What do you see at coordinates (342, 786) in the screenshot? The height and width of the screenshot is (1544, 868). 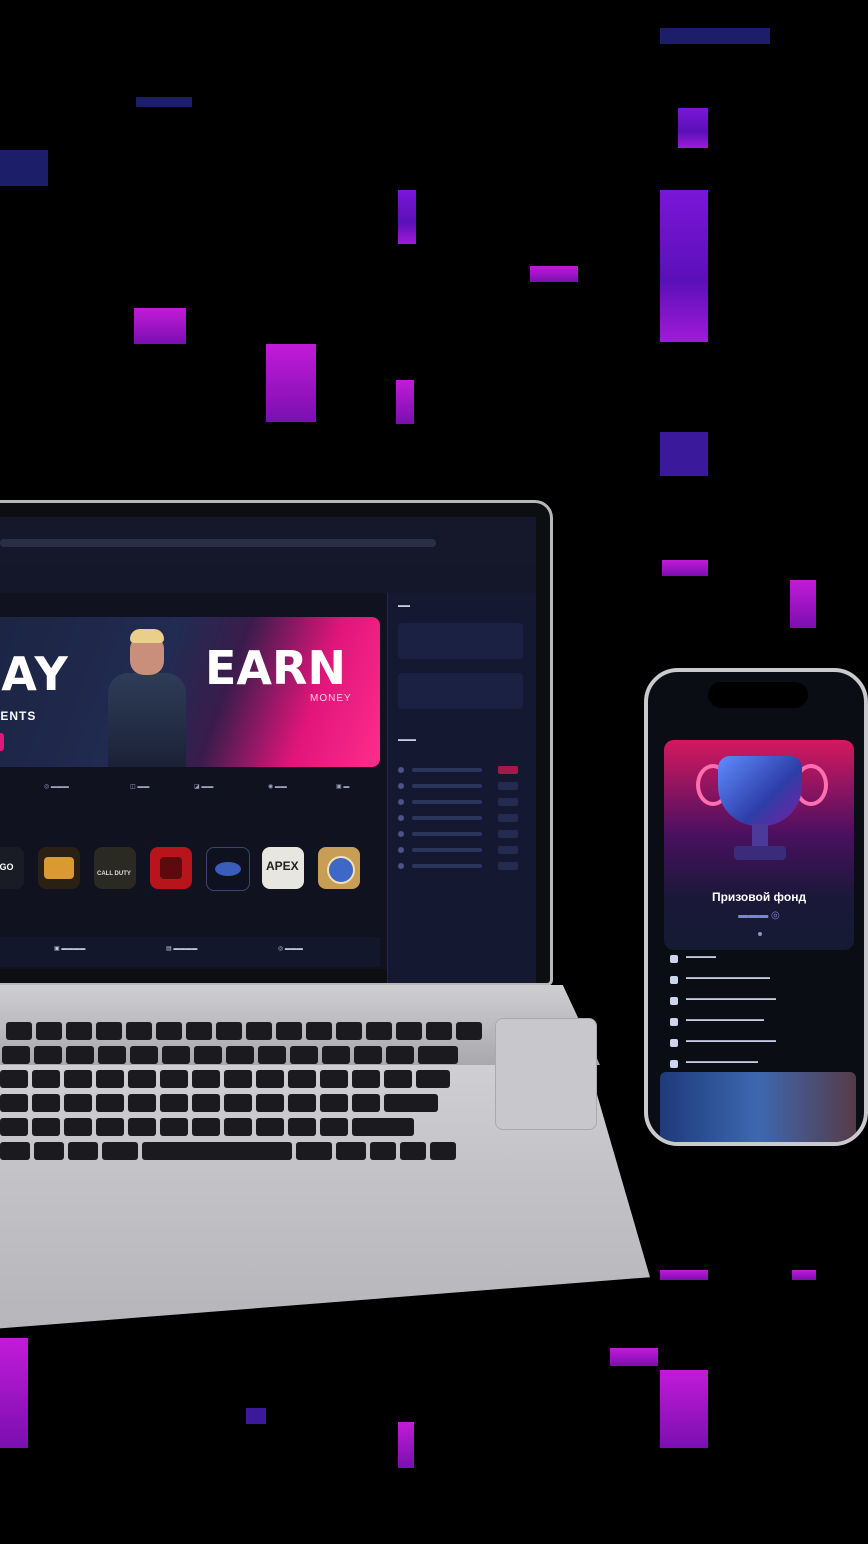 I see `filter-tab: ▣ ▬` at bounding box center [342, 786].